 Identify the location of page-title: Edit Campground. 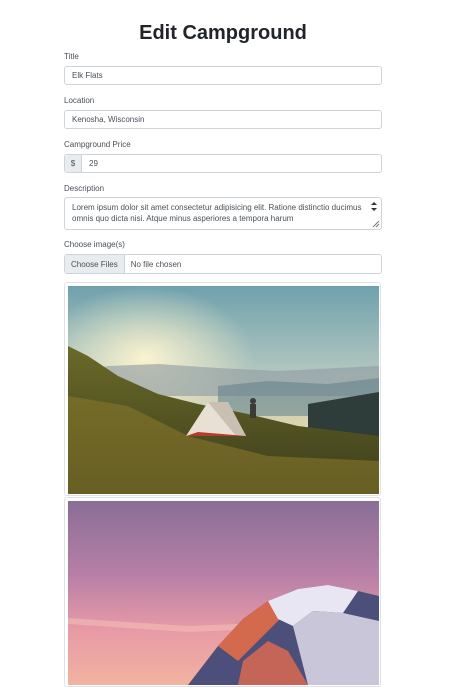
(223, 33).